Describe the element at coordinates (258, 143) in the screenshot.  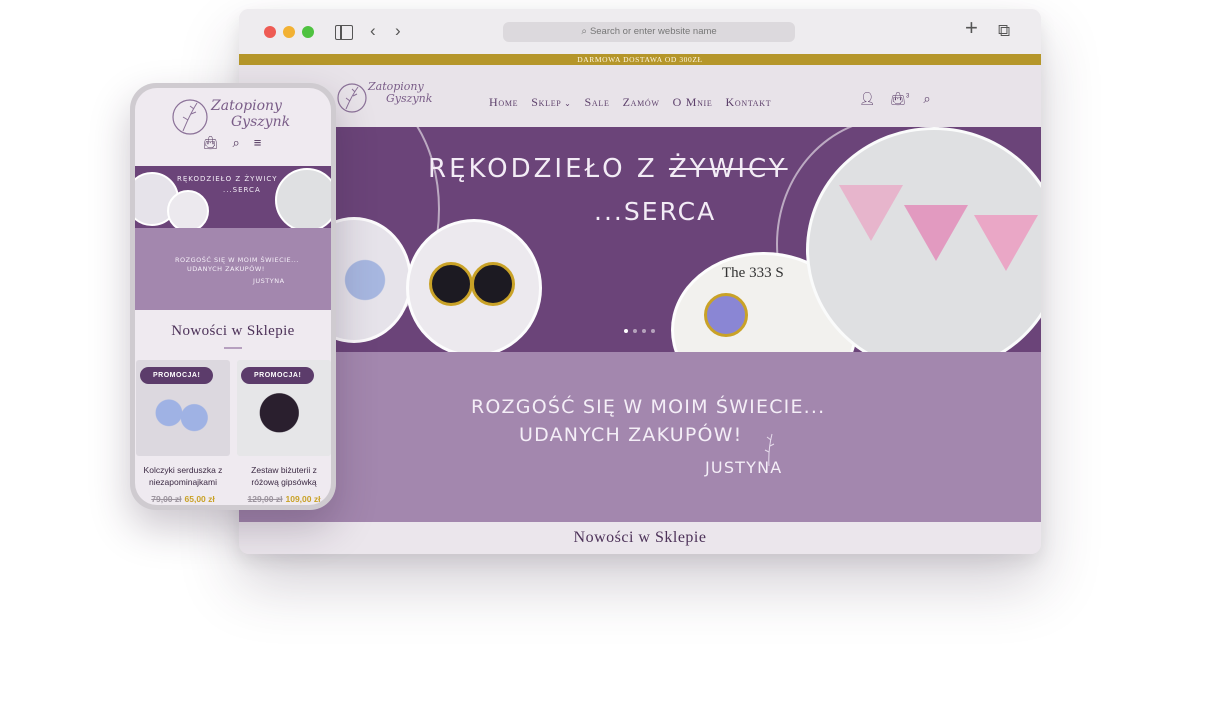
I see `hamburger-menu-icon: ≡` at that location.